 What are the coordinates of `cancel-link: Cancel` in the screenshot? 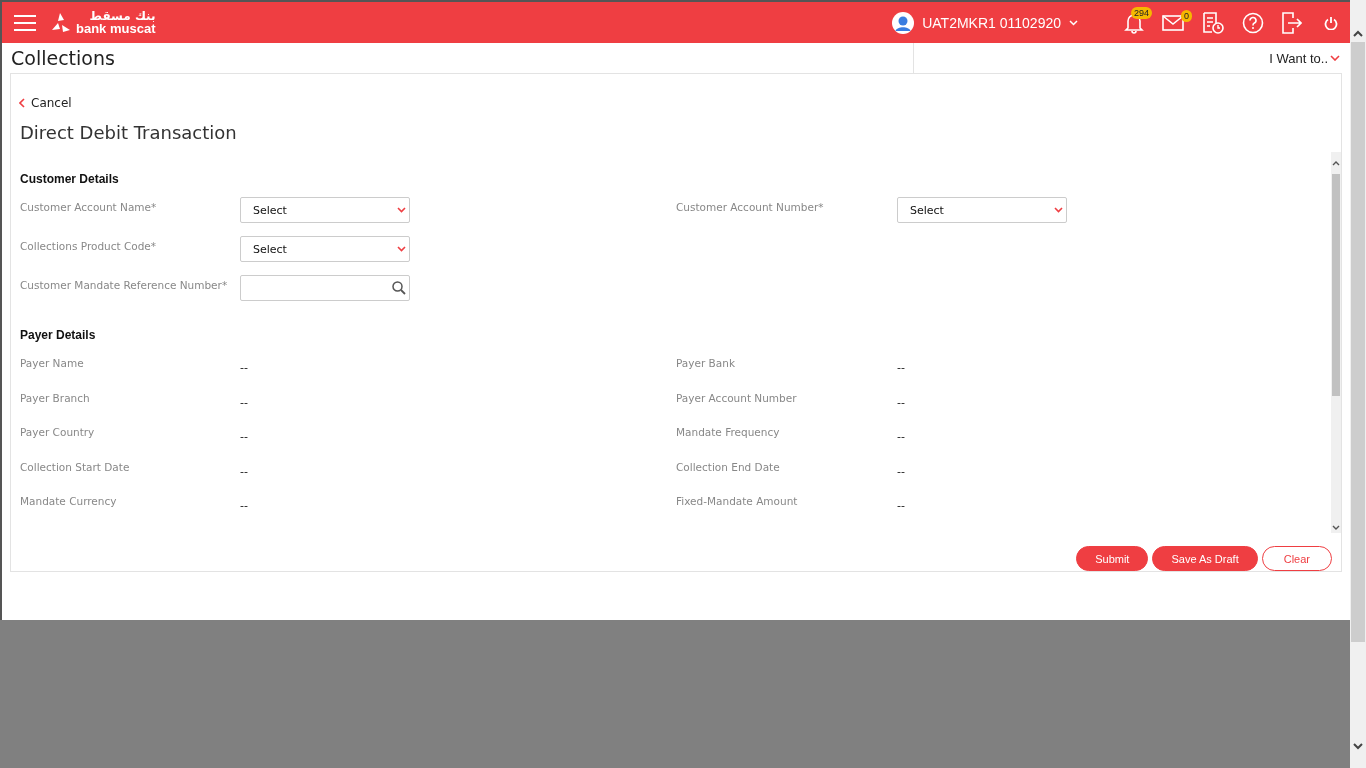 It's located at (51, 103).